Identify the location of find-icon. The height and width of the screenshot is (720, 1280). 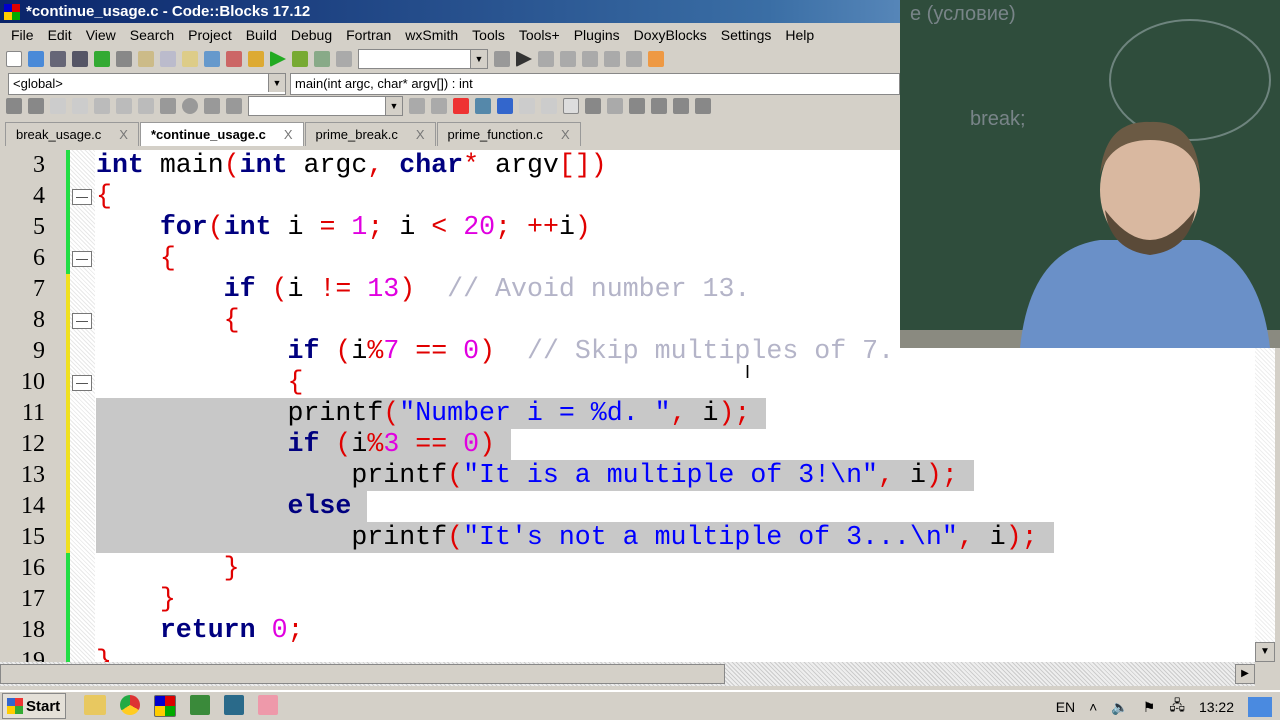
(212, 59).